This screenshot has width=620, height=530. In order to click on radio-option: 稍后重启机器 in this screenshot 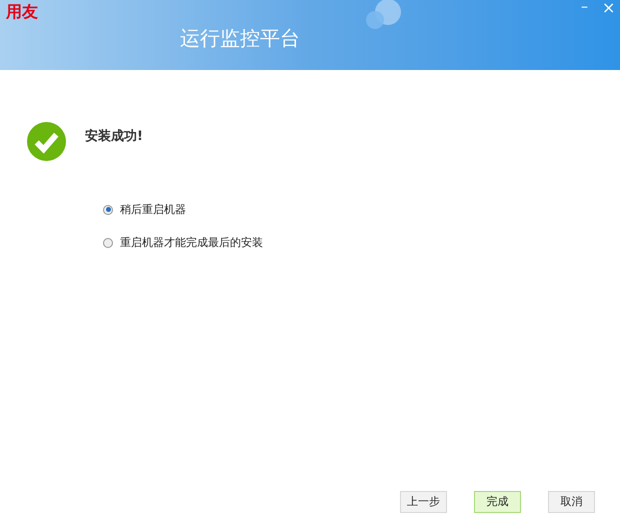, I will do `click(361, 209)`.